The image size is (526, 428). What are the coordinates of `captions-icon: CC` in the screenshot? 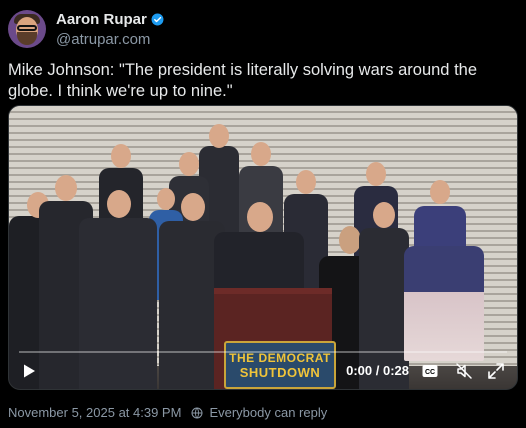 It's located at (430, 371).